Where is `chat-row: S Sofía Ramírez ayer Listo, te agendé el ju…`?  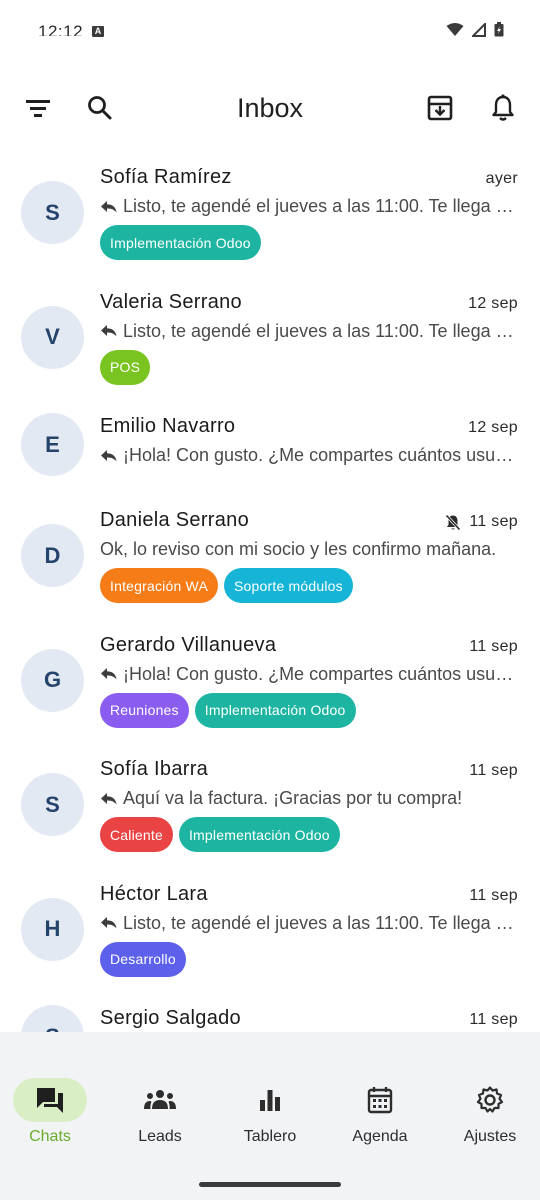
chat-row: S Sofía Ramírez ayer Listo, te agendé el ju… is located at coordinates (270, 210).